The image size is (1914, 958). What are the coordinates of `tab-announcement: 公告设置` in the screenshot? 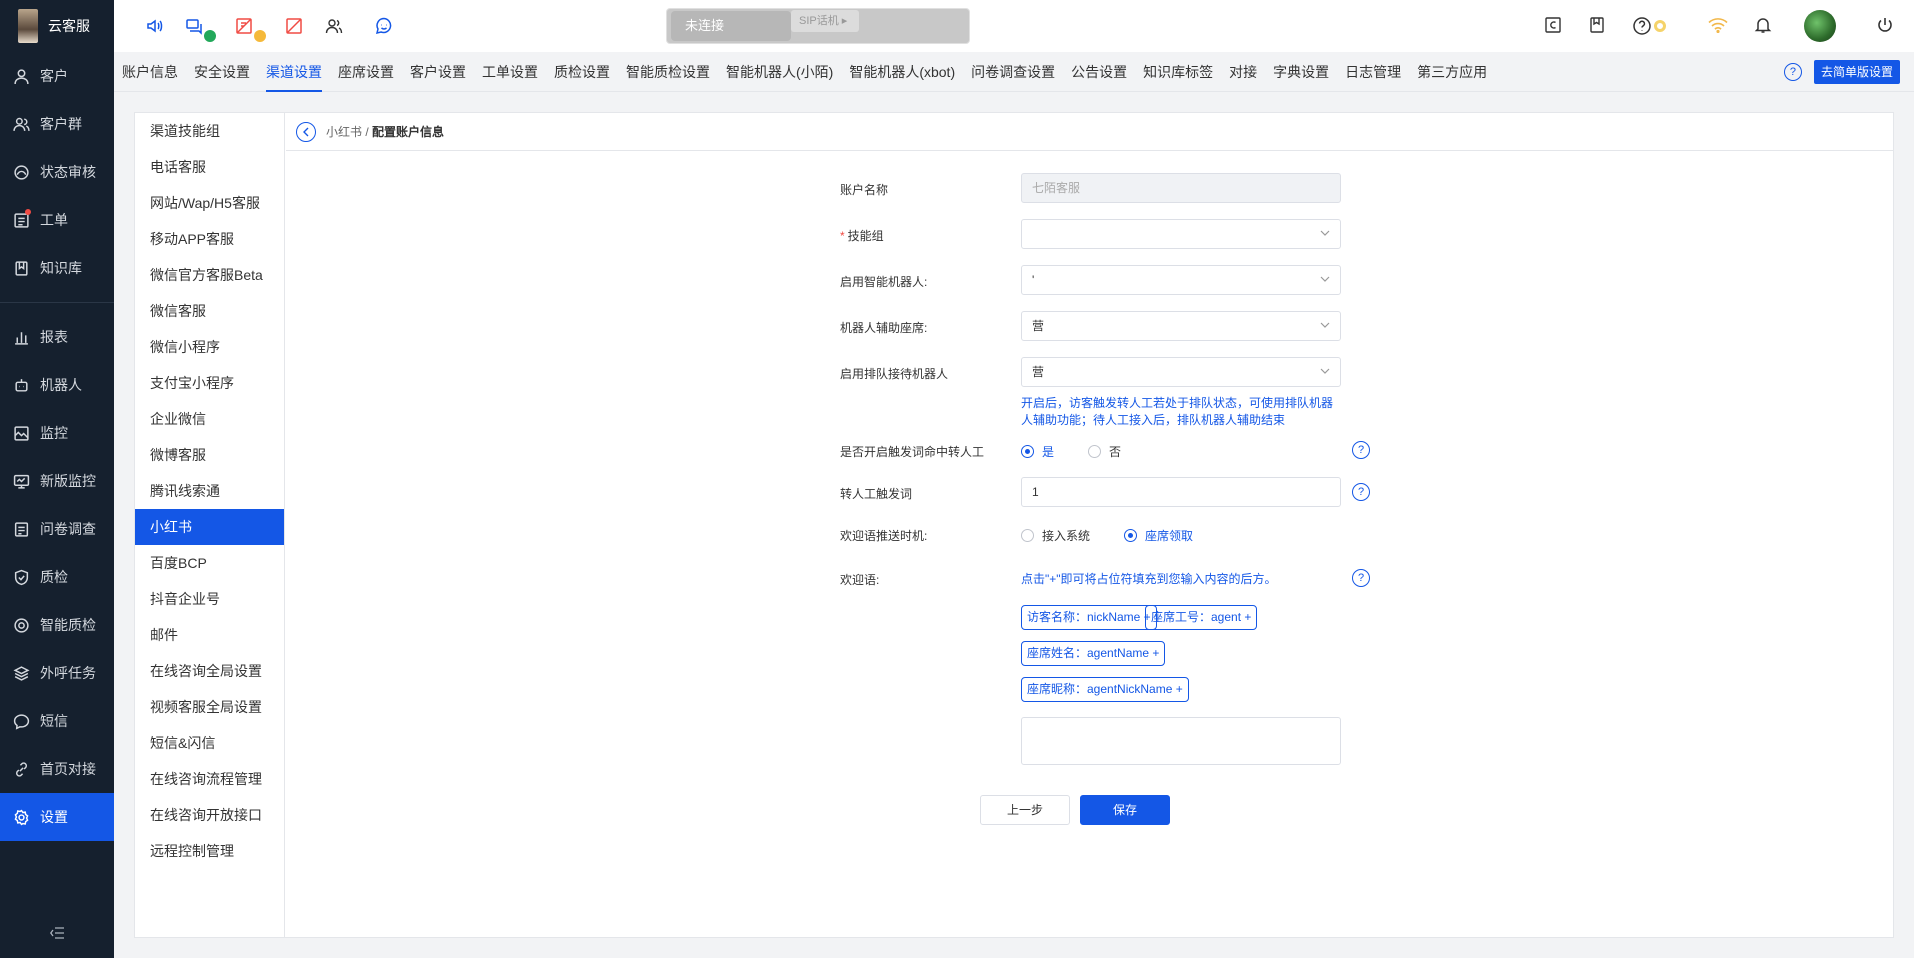 It's located at (1099, 72).